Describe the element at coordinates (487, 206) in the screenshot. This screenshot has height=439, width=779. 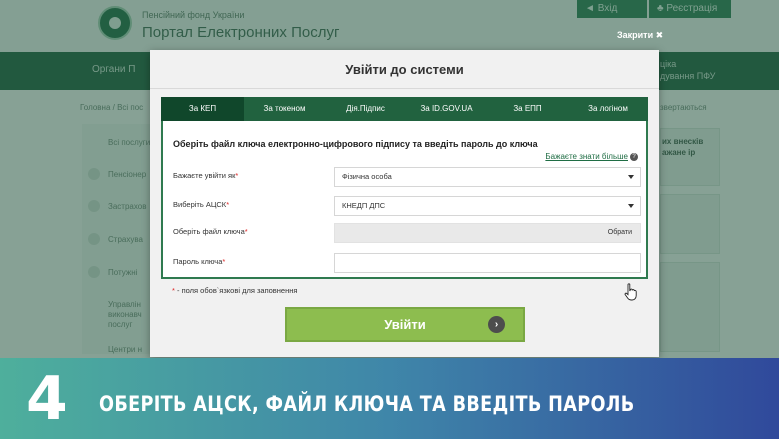
I see `acsk-select: КНЕДП ДПС` at that location.